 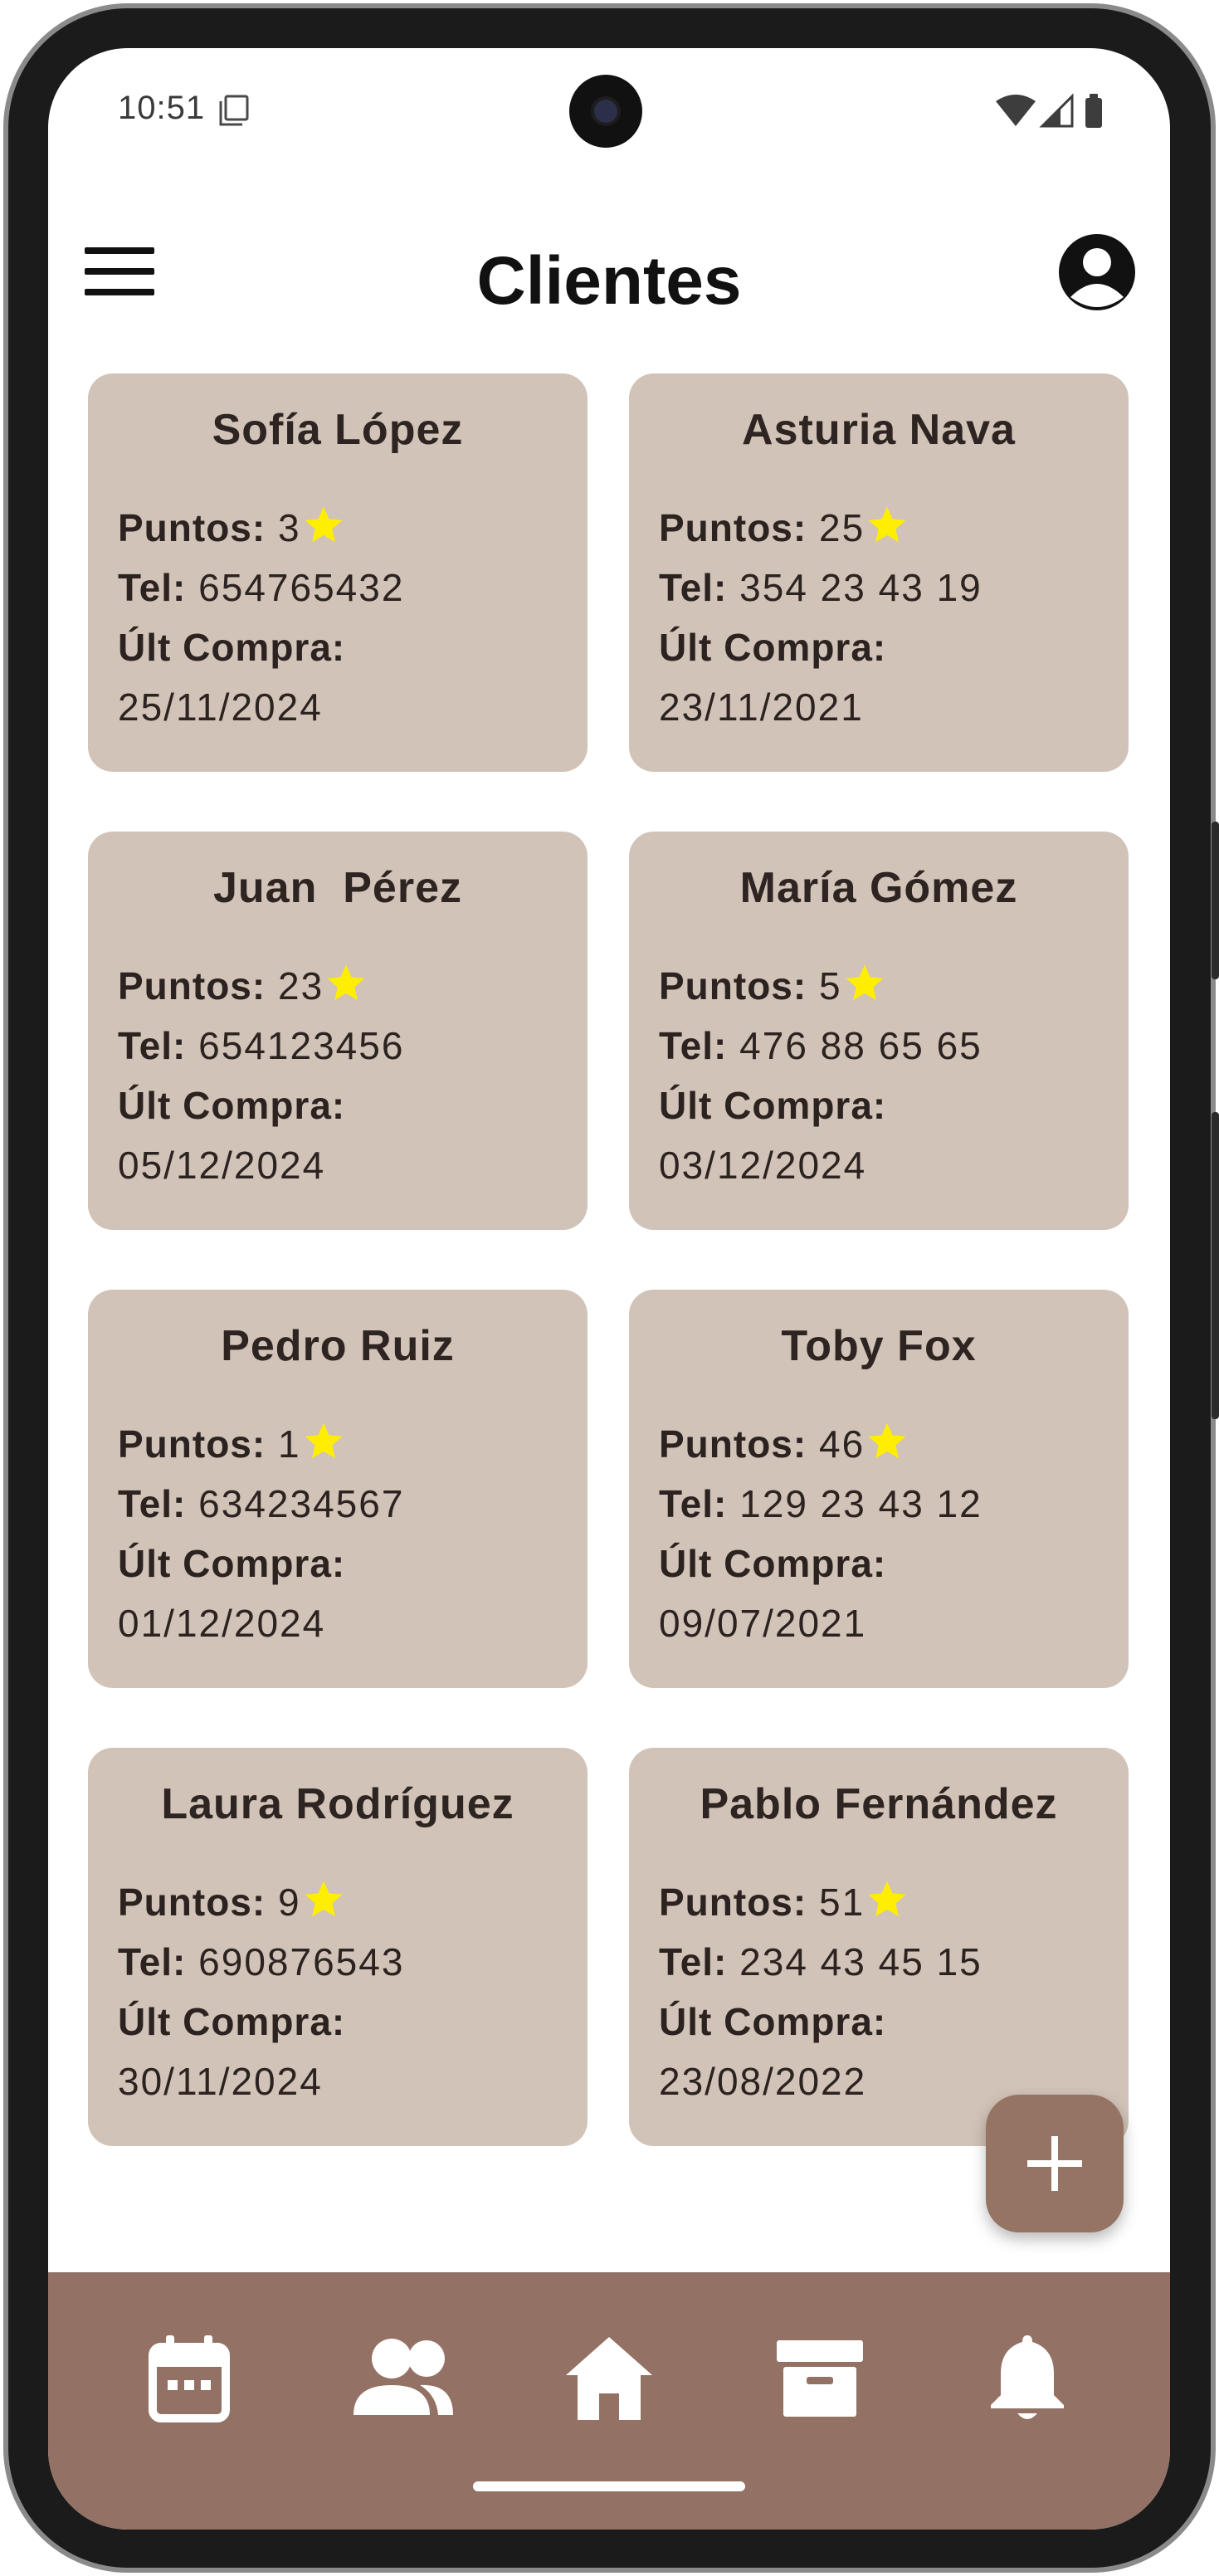 I want to click on status-bar: 10:51, so click(x=609, y=115).